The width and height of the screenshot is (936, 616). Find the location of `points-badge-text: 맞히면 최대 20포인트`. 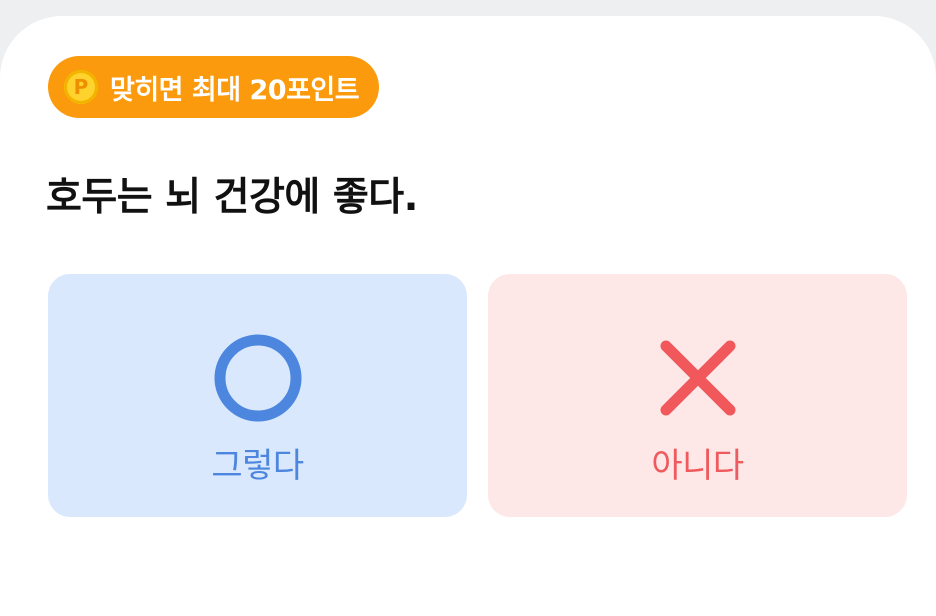

points-badge-text: 맞히면 최대 20포인트 is located at coordinates (235, 90).